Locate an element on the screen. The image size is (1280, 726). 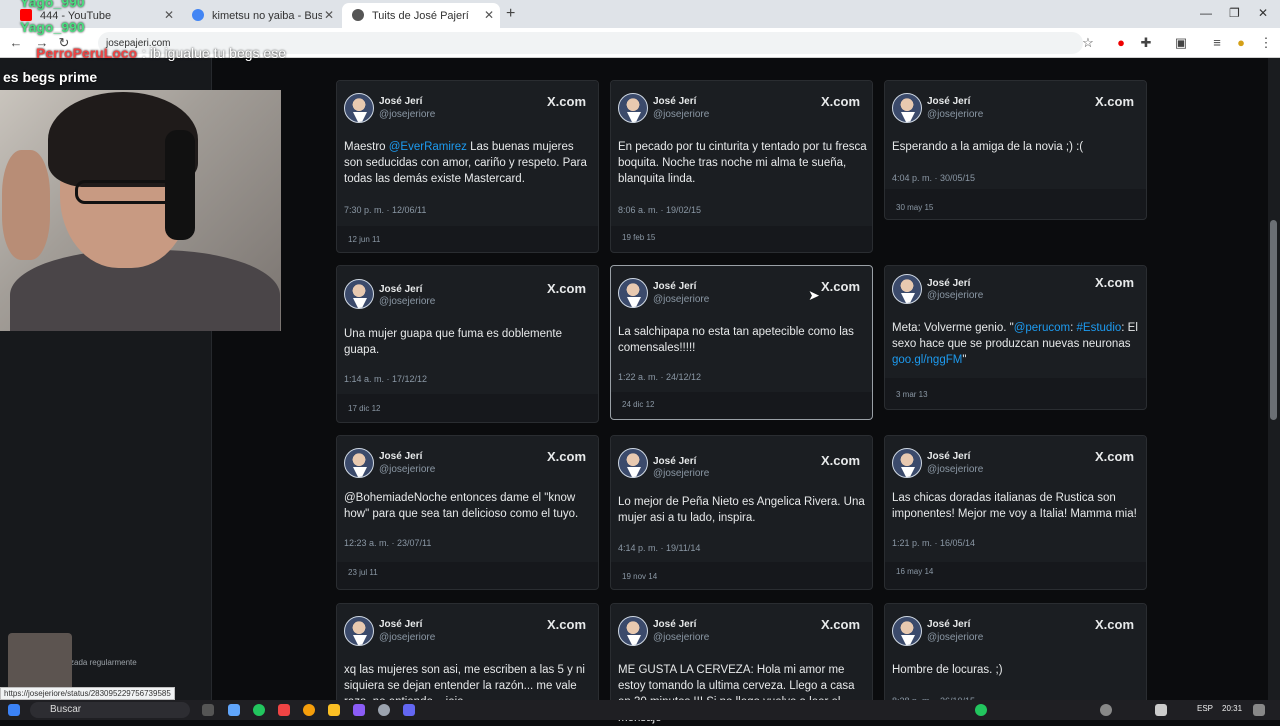
tweet-date: 1:21 p. m. · 16/05/14 is located at coordinates (934, 543).